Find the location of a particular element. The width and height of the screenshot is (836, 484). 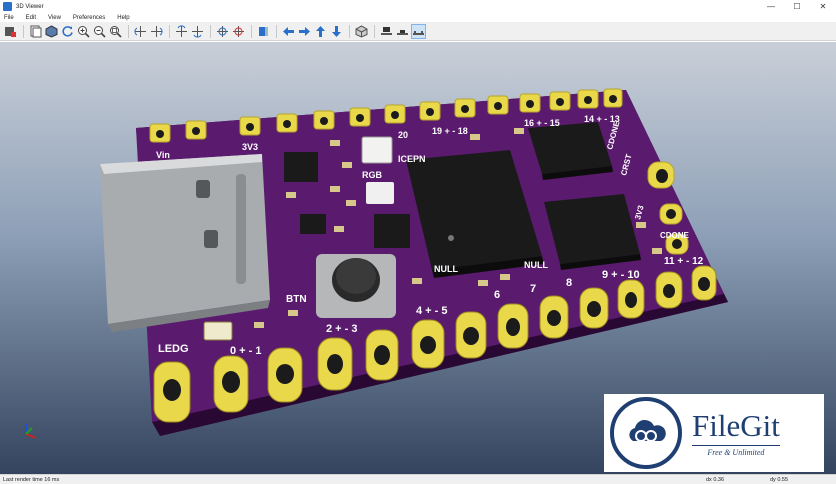

rotate-y-ccw-icon is located at coordinates (197, 31).